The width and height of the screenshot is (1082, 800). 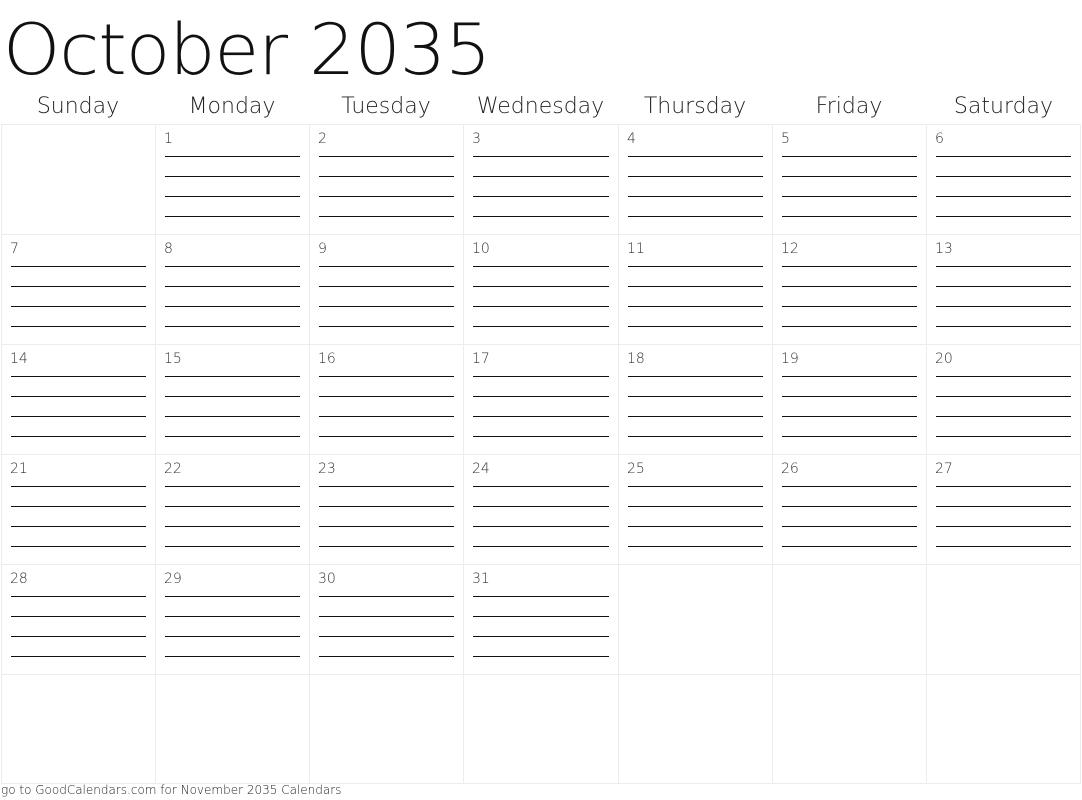 What do you see at coordinates (1003, 509) in the screenshot?
I see `day-cell-27: 27` at bounding box center [1003, 509].